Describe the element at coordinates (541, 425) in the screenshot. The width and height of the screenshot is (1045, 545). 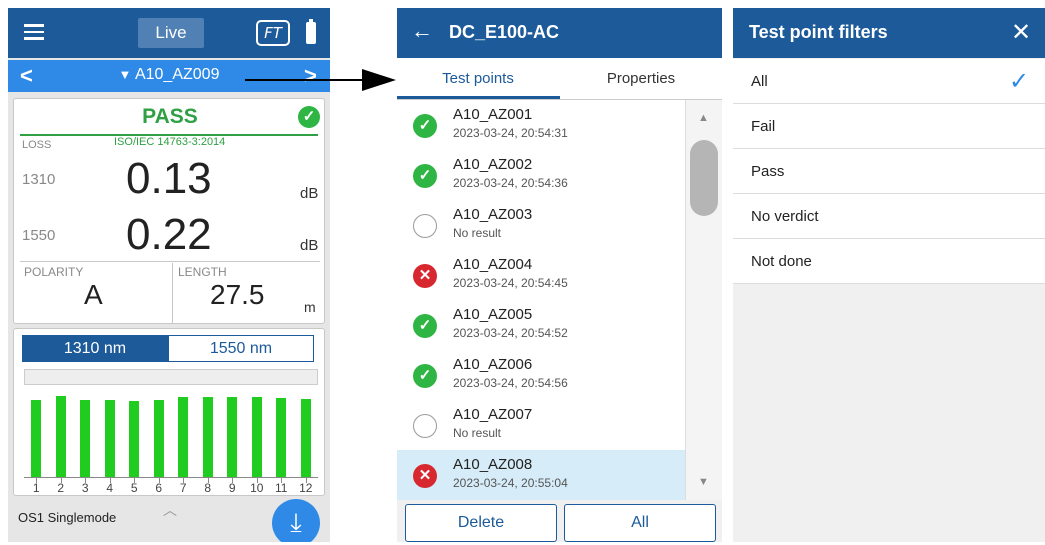
I see `list-item: A10_AZ007 No result` at that location.